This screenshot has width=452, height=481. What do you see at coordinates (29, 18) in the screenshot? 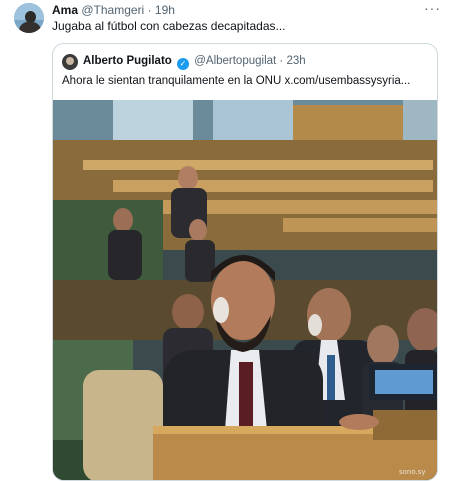
I see `author-avatar` at bounding box center [29, 18].